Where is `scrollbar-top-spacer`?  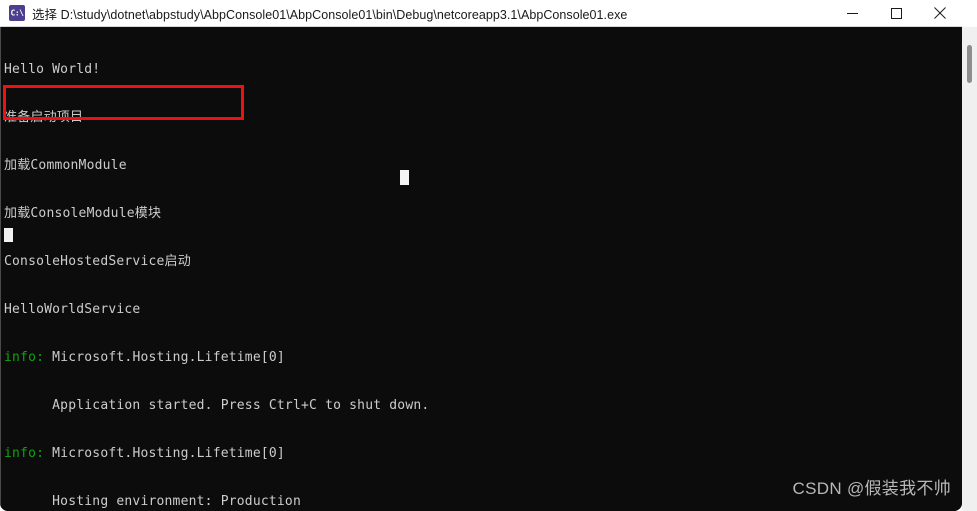 scrollbar-top-spacer is located at coordinates (969, 13).